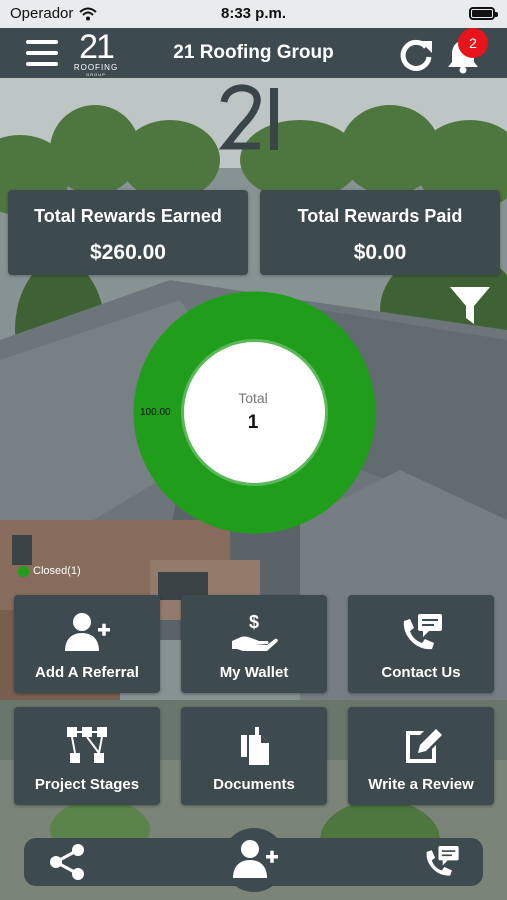 The image size is (507, 900). I want to click on write-review-icon, so click(424, 746).